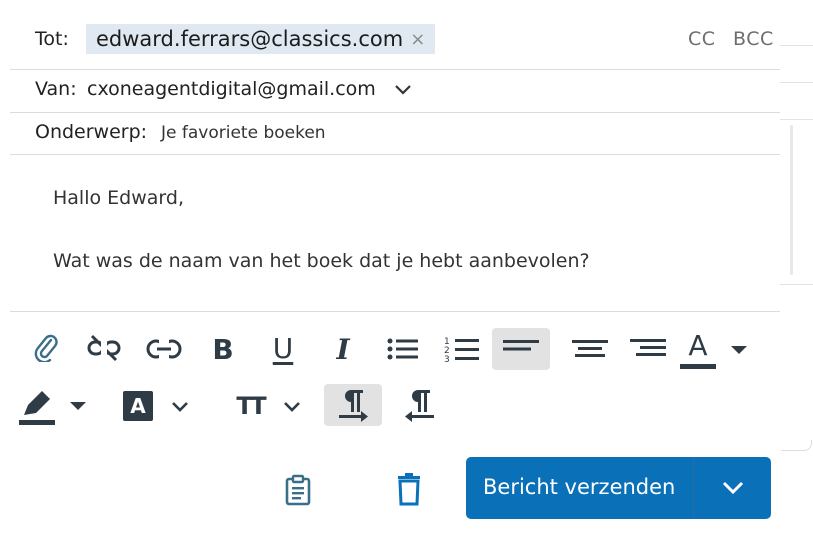  I want to click on rtl-icon, so click(419, 406).